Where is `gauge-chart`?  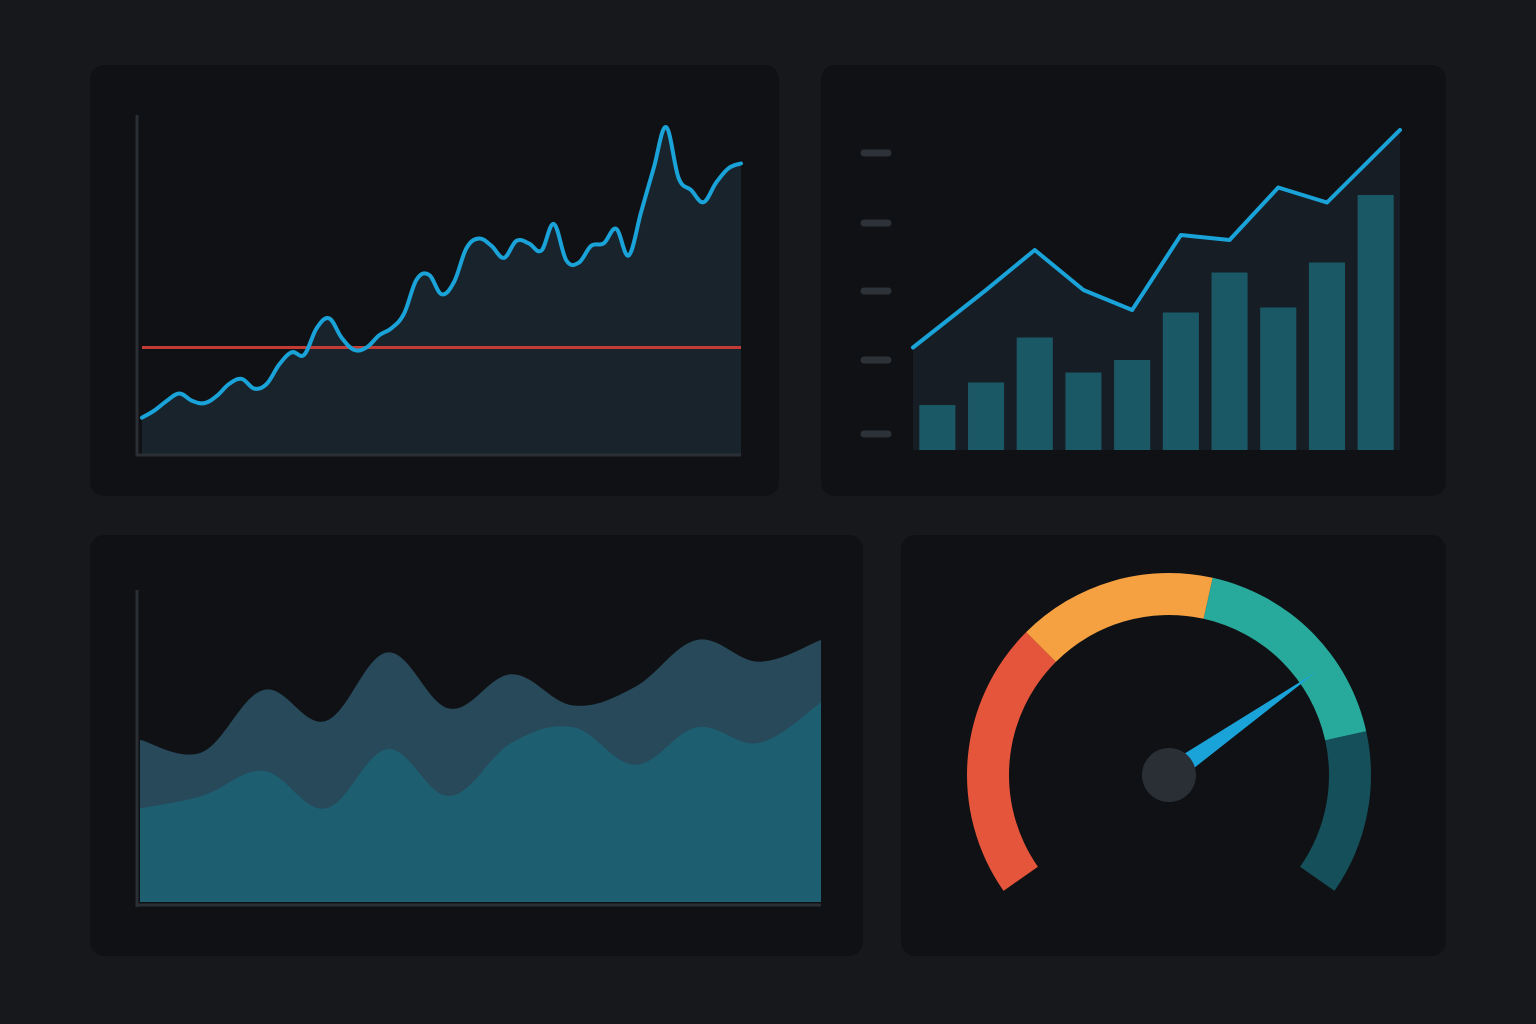
gauge-chart is located at coordinates (1169, 732).